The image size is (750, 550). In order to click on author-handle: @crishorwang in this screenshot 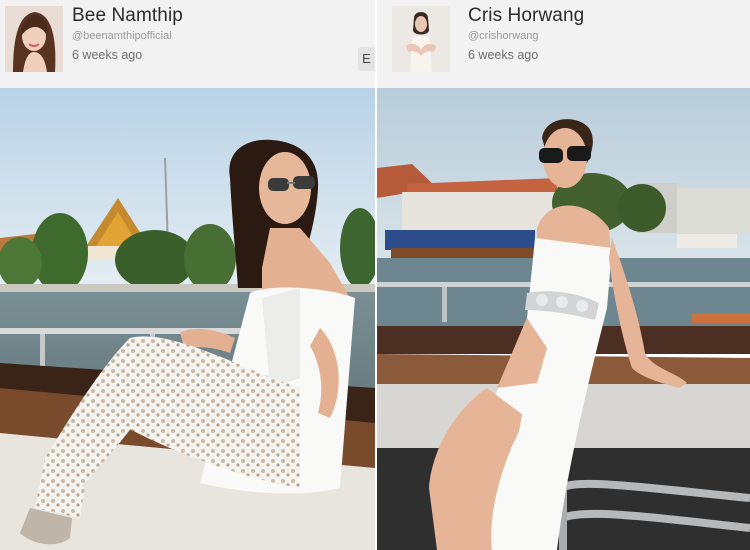, I will do `click(503, 36)`.